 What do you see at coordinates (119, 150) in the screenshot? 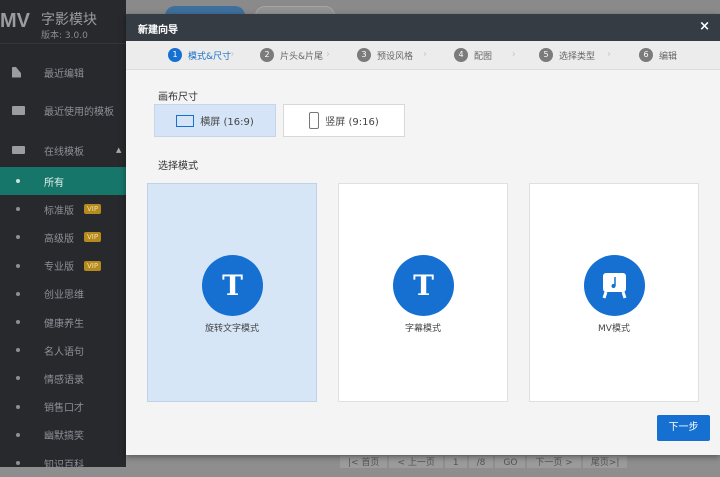
I see `caret-up-icon: ▲` at bounding box center [119, 150].